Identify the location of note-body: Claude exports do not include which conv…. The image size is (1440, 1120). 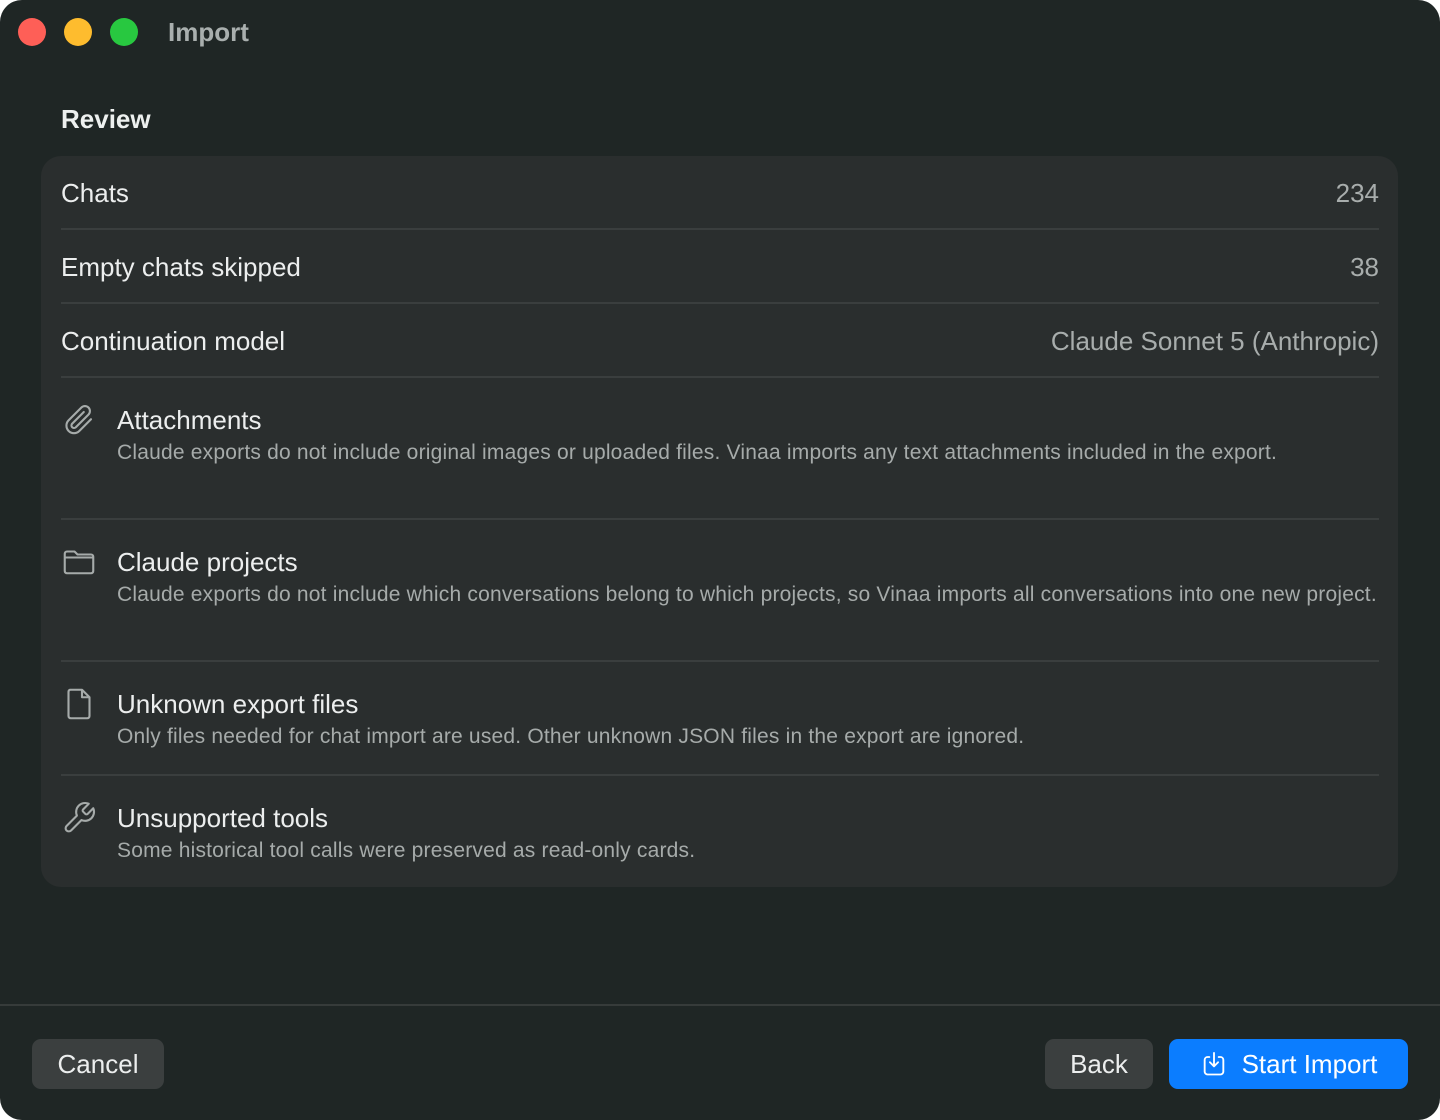
(747, 594).